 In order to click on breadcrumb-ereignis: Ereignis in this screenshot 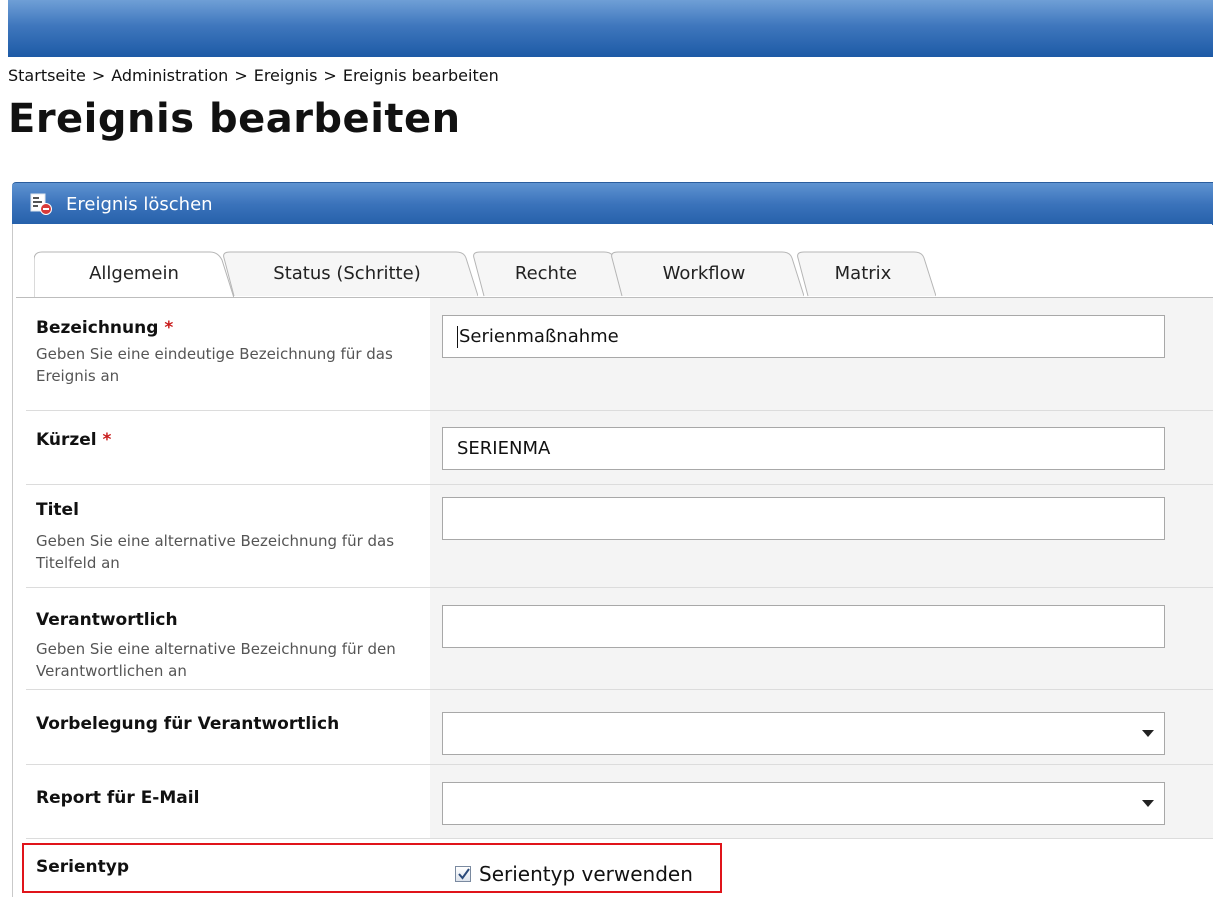, I will do `click(286, 75)`.